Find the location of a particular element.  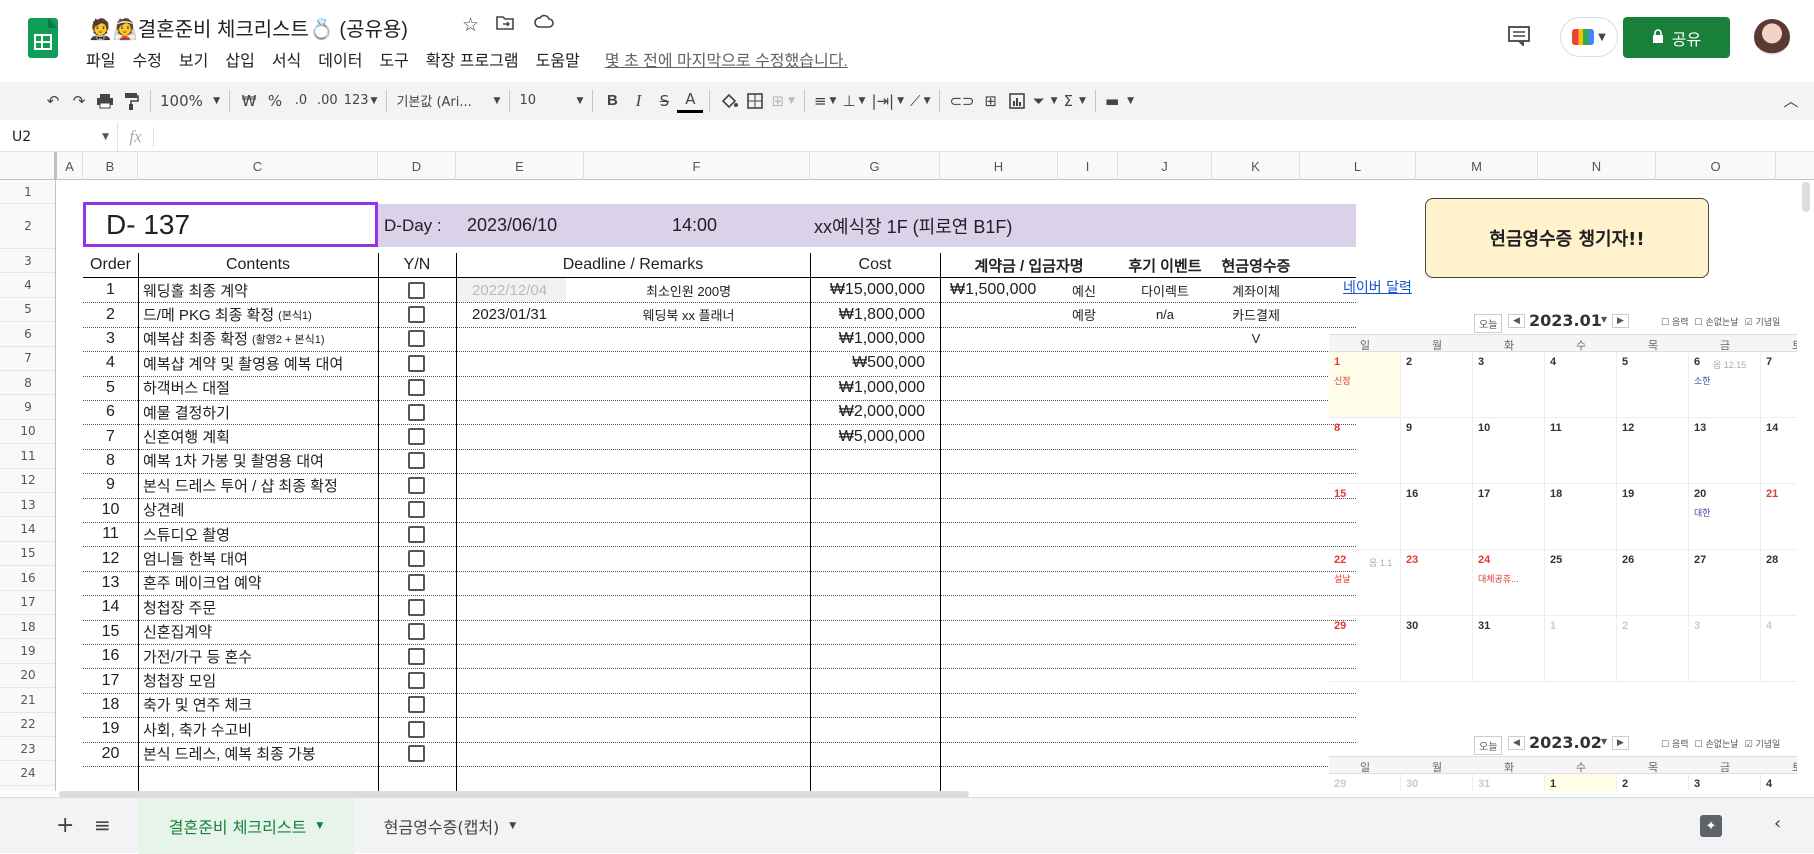

filter-icon: ⏷ ▼ is located at coordinates (1045, 101).